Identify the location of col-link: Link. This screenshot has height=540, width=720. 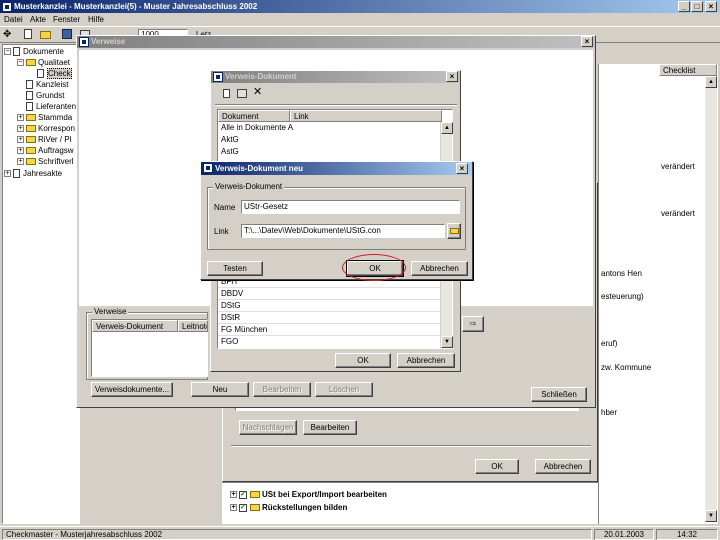
(366, 116).